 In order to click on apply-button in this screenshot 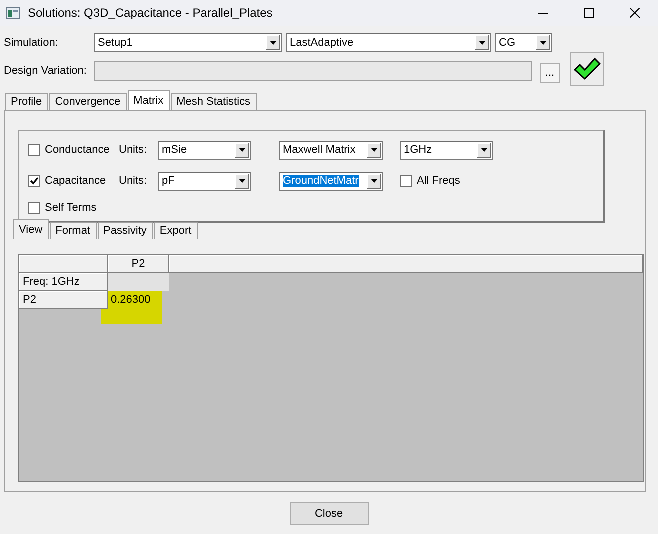, I will do `click(587, 69)`.